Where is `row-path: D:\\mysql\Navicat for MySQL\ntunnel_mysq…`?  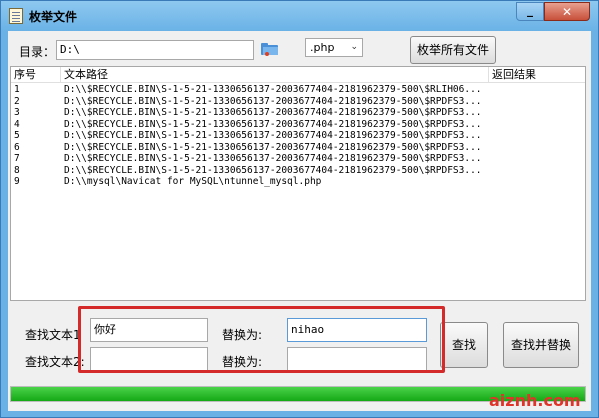
row-path: D:\\mysql\Navicat for MySQL\ntunnel_mysq… is located at coordinates (193, 181).